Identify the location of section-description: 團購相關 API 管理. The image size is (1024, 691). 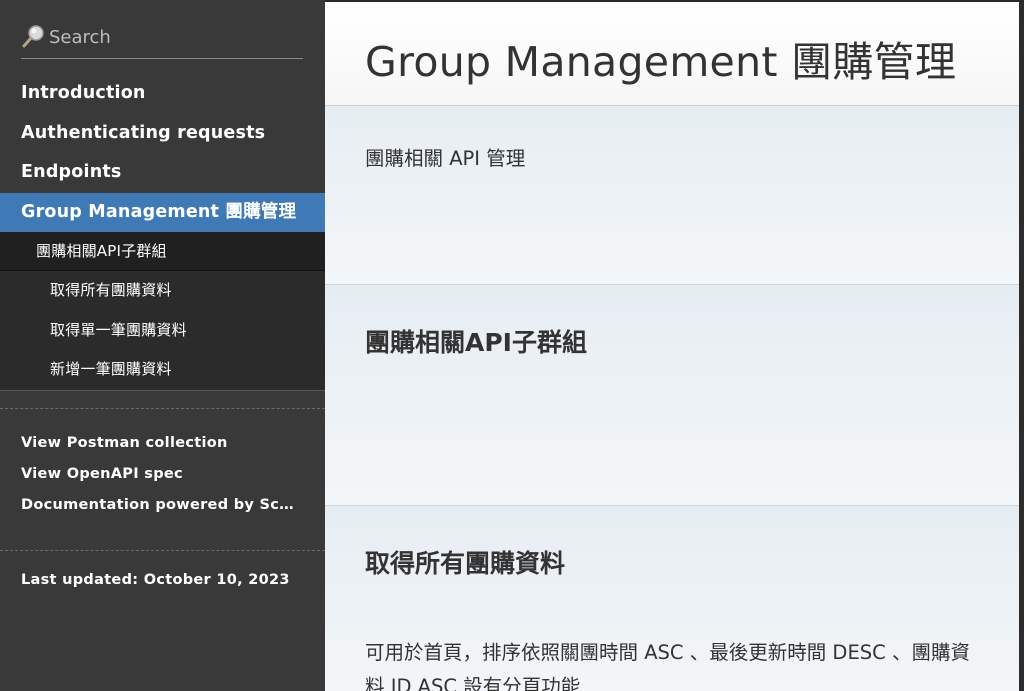
(445, 158).